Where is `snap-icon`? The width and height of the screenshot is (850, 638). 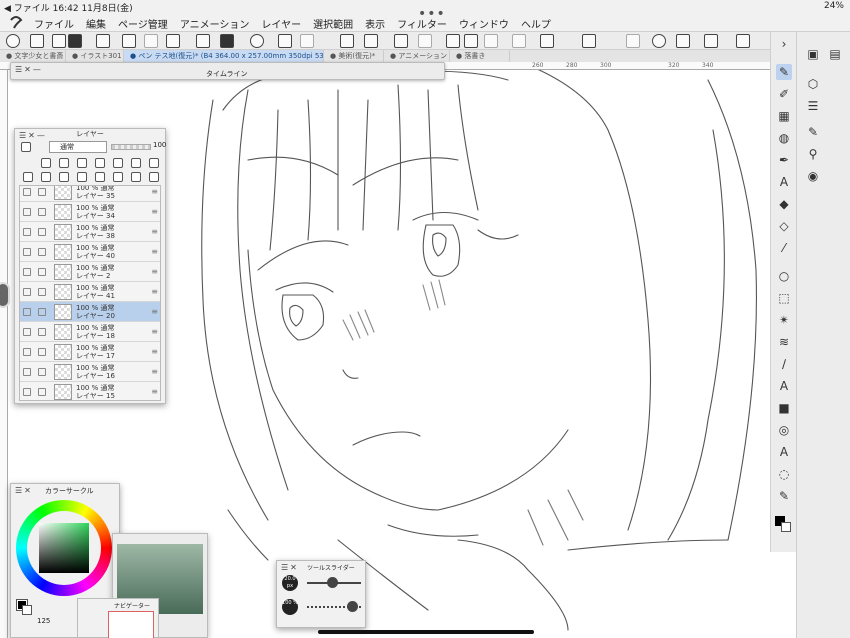 snap-icon is located at coordinates (257, 41).